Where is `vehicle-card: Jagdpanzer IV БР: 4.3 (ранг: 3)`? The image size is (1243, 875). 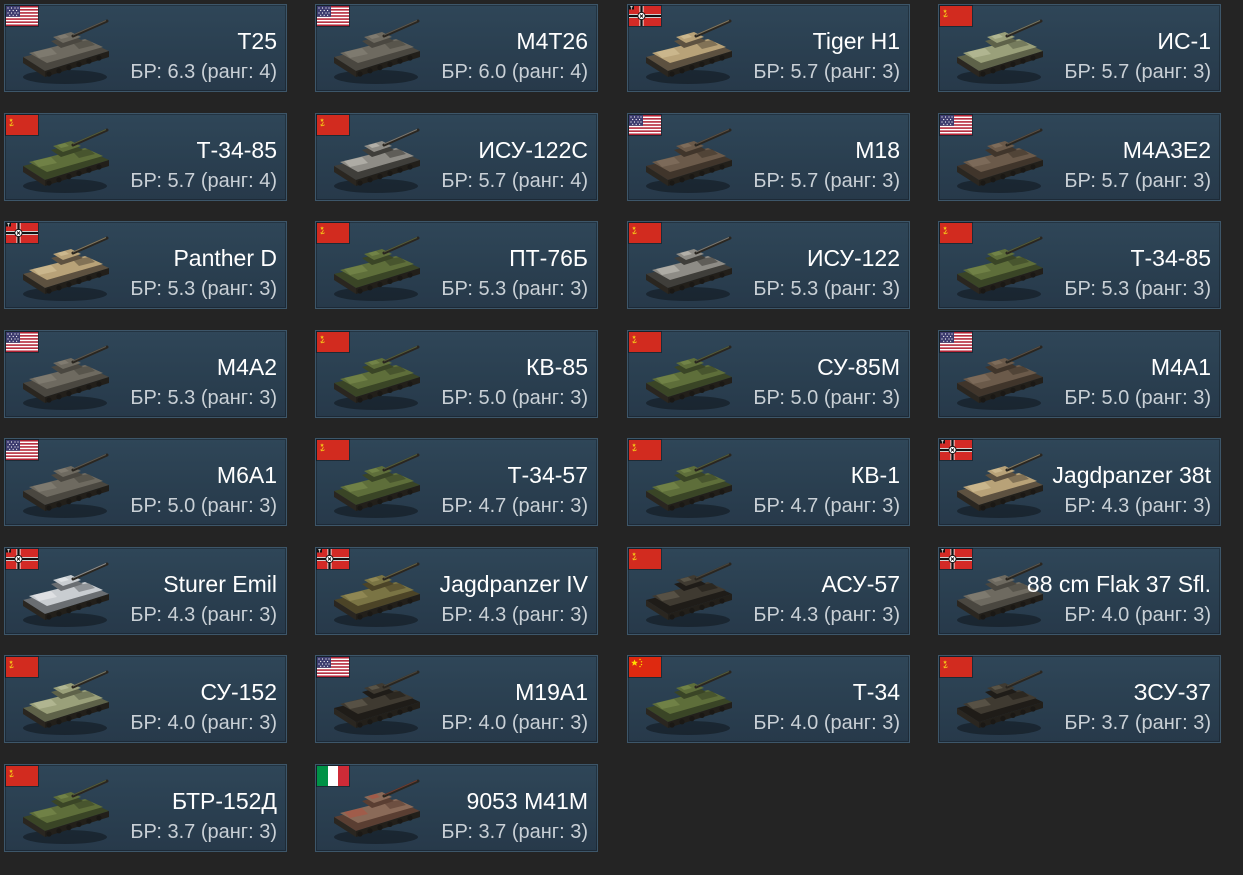
vehicle-card: Jagdpanzer IV БР: 4.3 (ранг: 3) is located at coordinates (456, 591).